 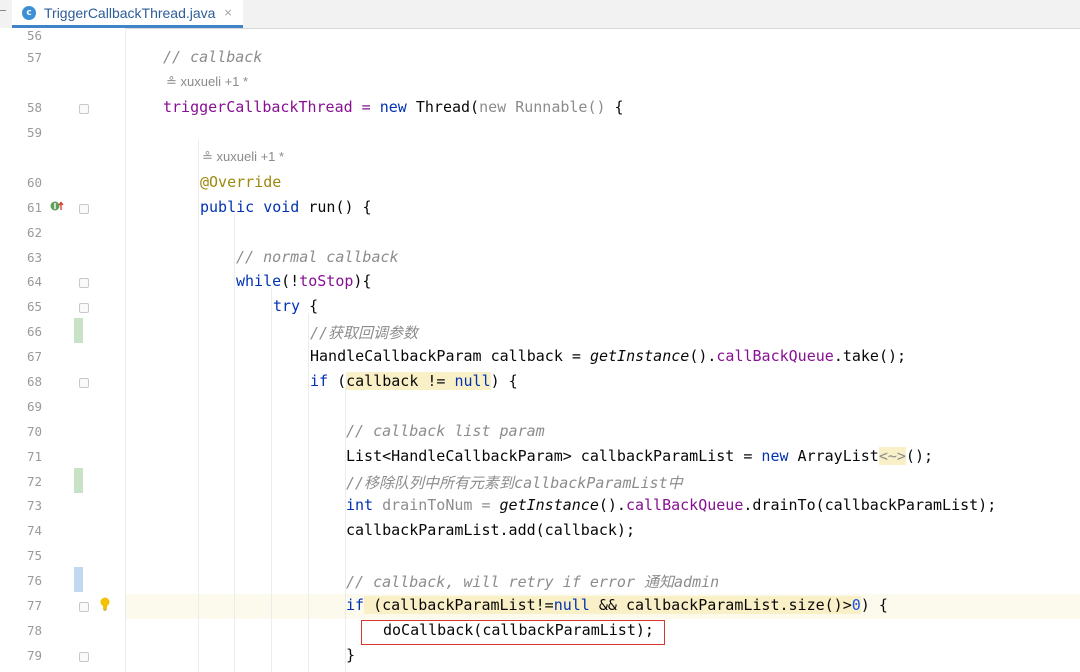 What do you see at coordinates (34, 207) in the screenshot?
I see `line-number: 61` at bounding box center [34, 207].